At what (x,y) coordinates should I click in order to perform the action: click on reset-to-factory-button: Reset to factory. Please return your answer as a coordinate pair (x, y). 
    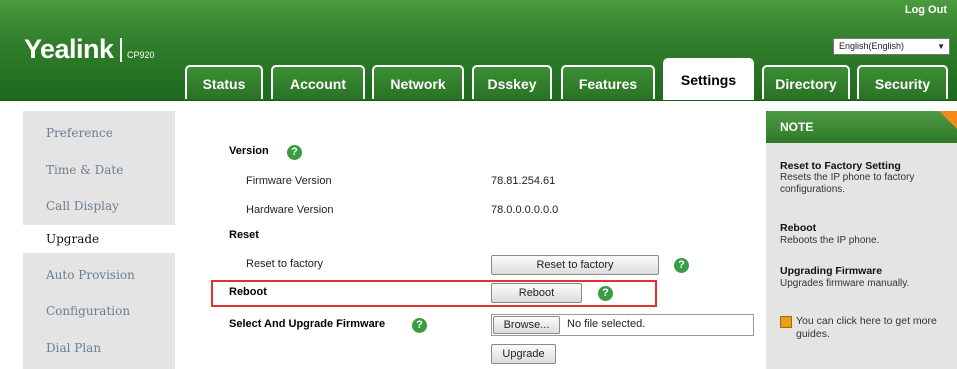
    Looking at the image, I should click on (575, 265).